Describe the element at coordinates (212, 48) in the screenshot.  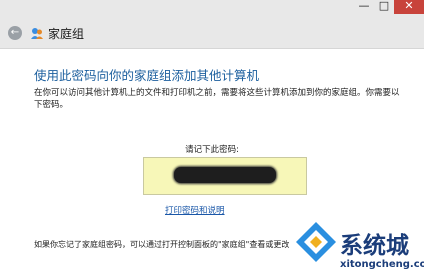
I see `header-divider` at that location.